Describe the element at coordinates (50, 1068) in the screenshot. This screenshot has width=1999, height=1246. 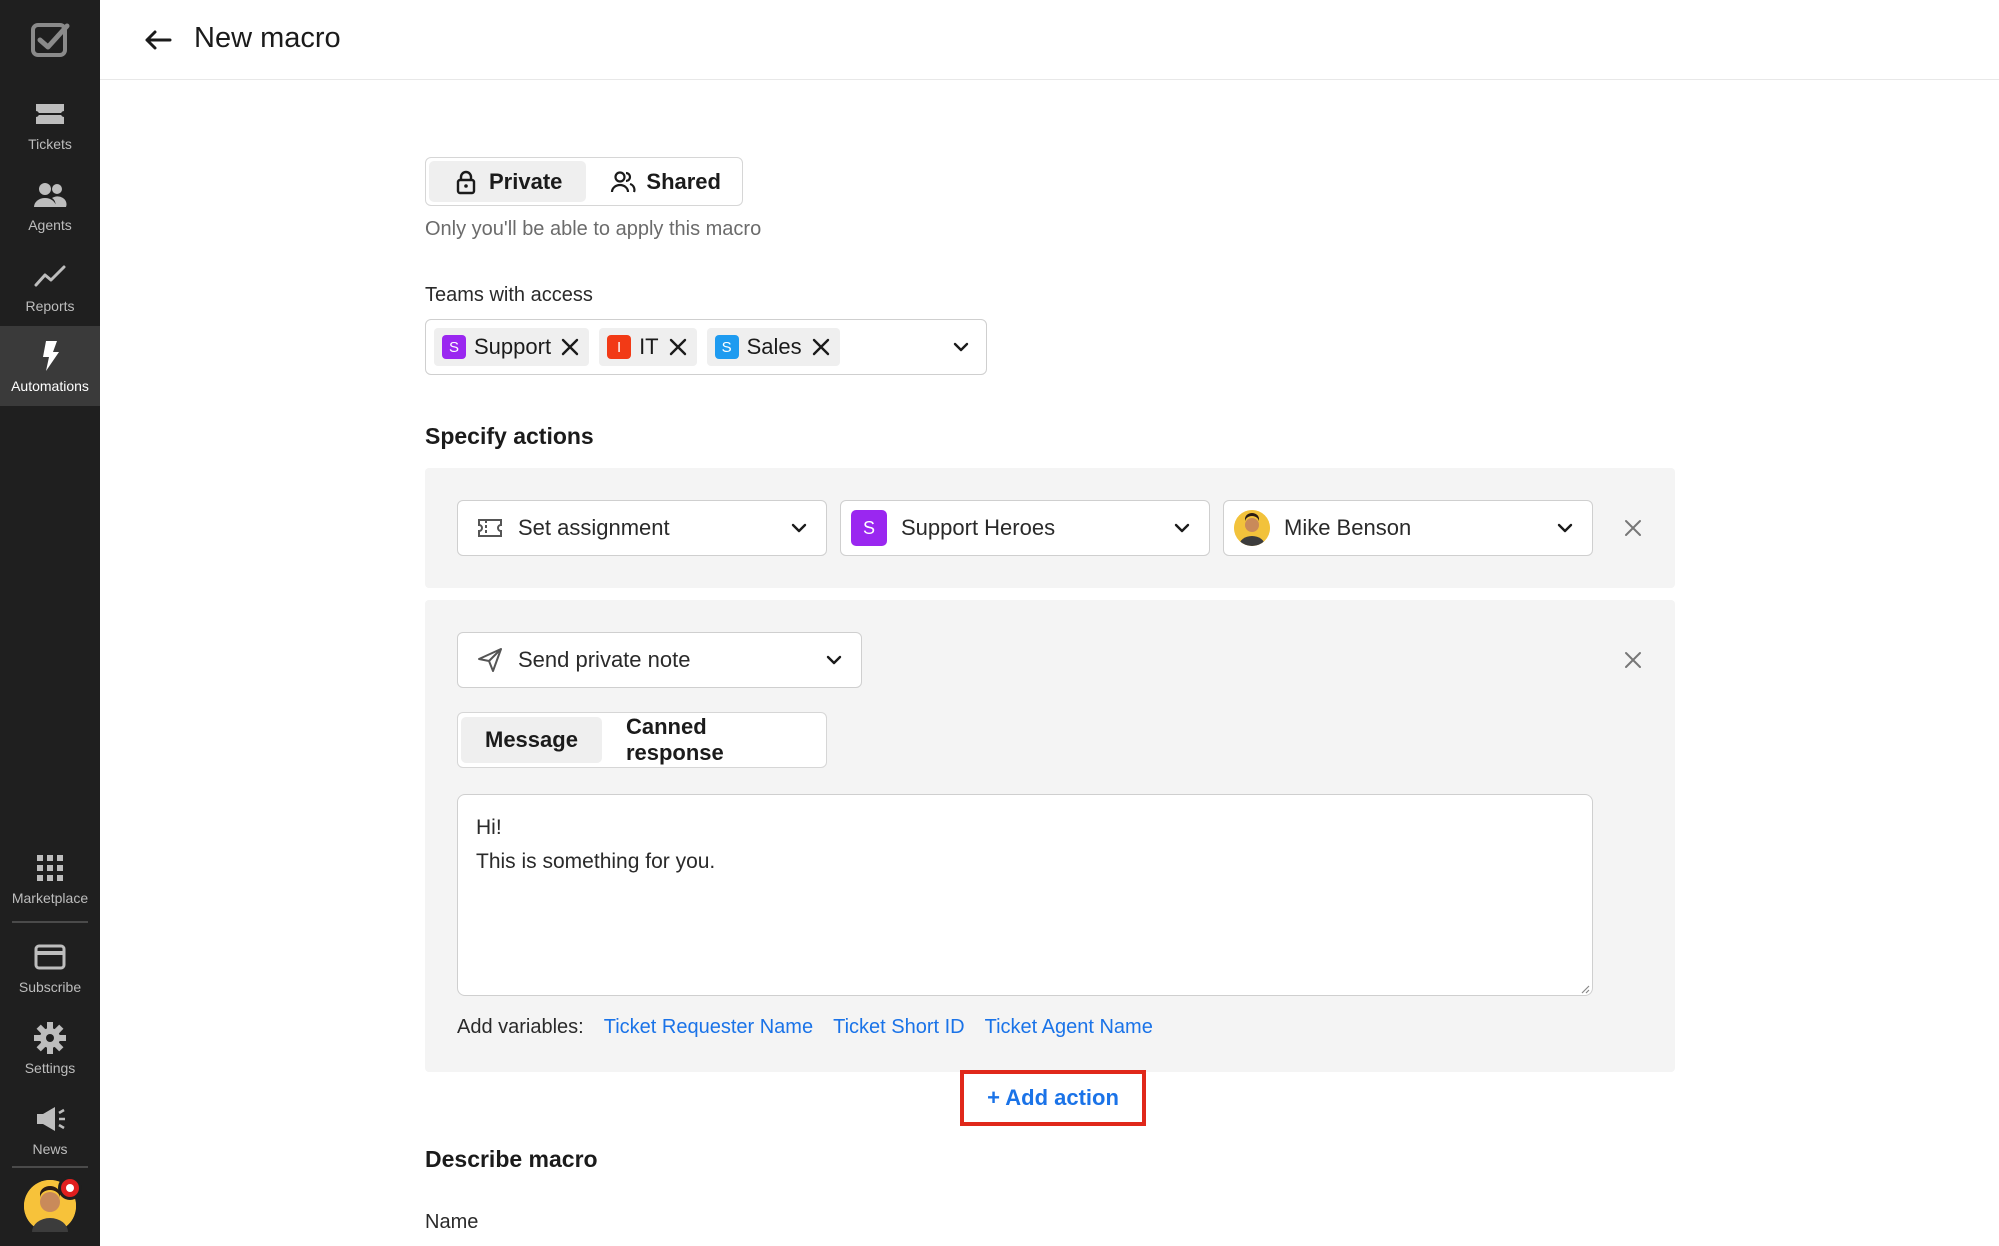
I see `sidebar-item-label: Settings` at that location.